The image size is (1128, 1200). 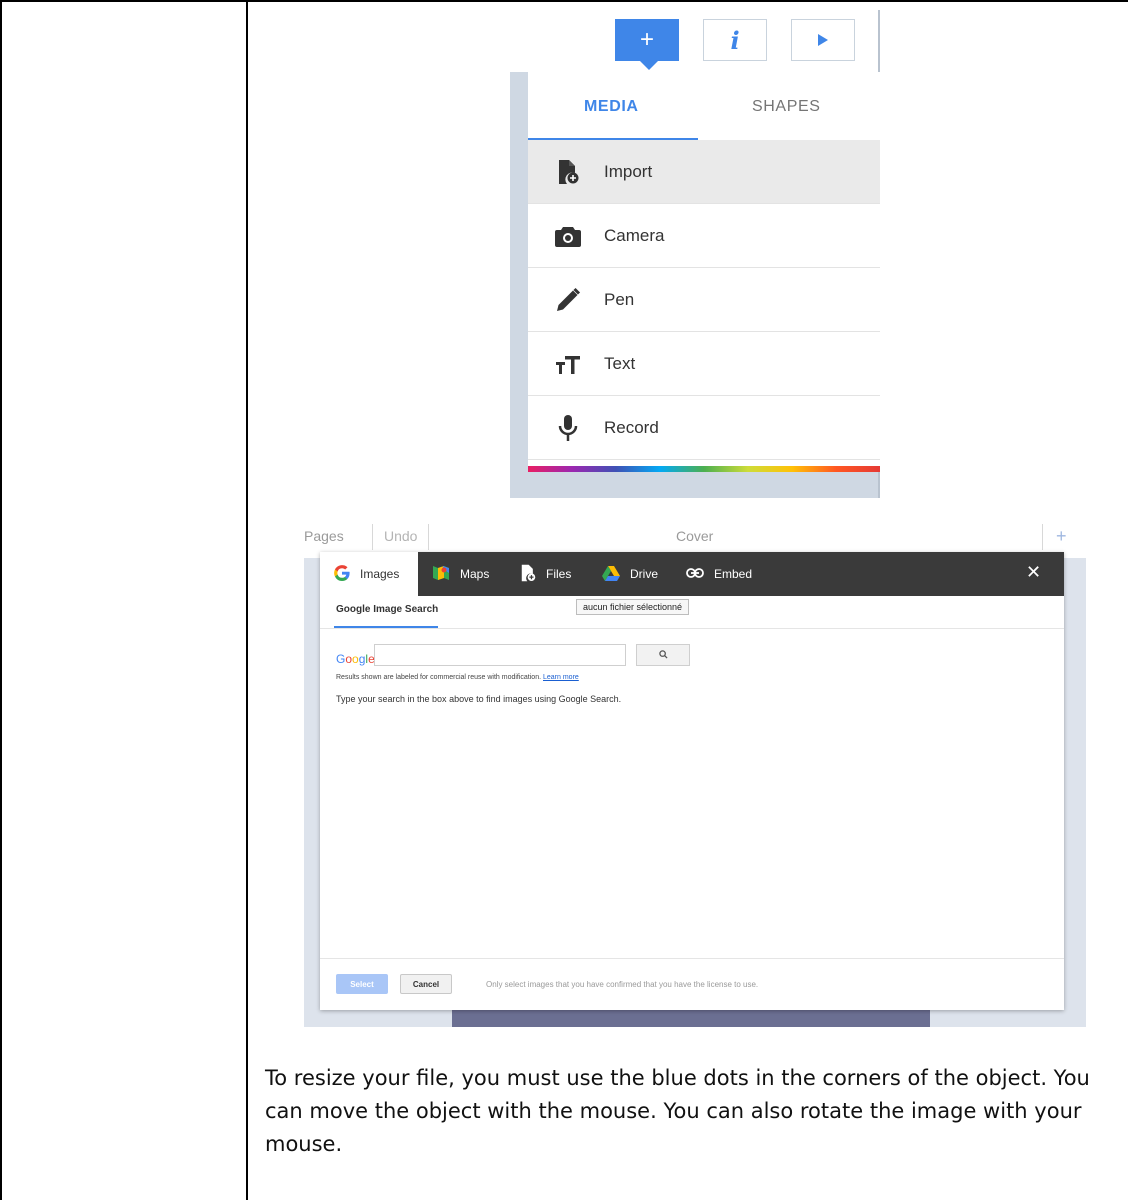 I want to click on plus-icon: +, so click(x=646, y=39).